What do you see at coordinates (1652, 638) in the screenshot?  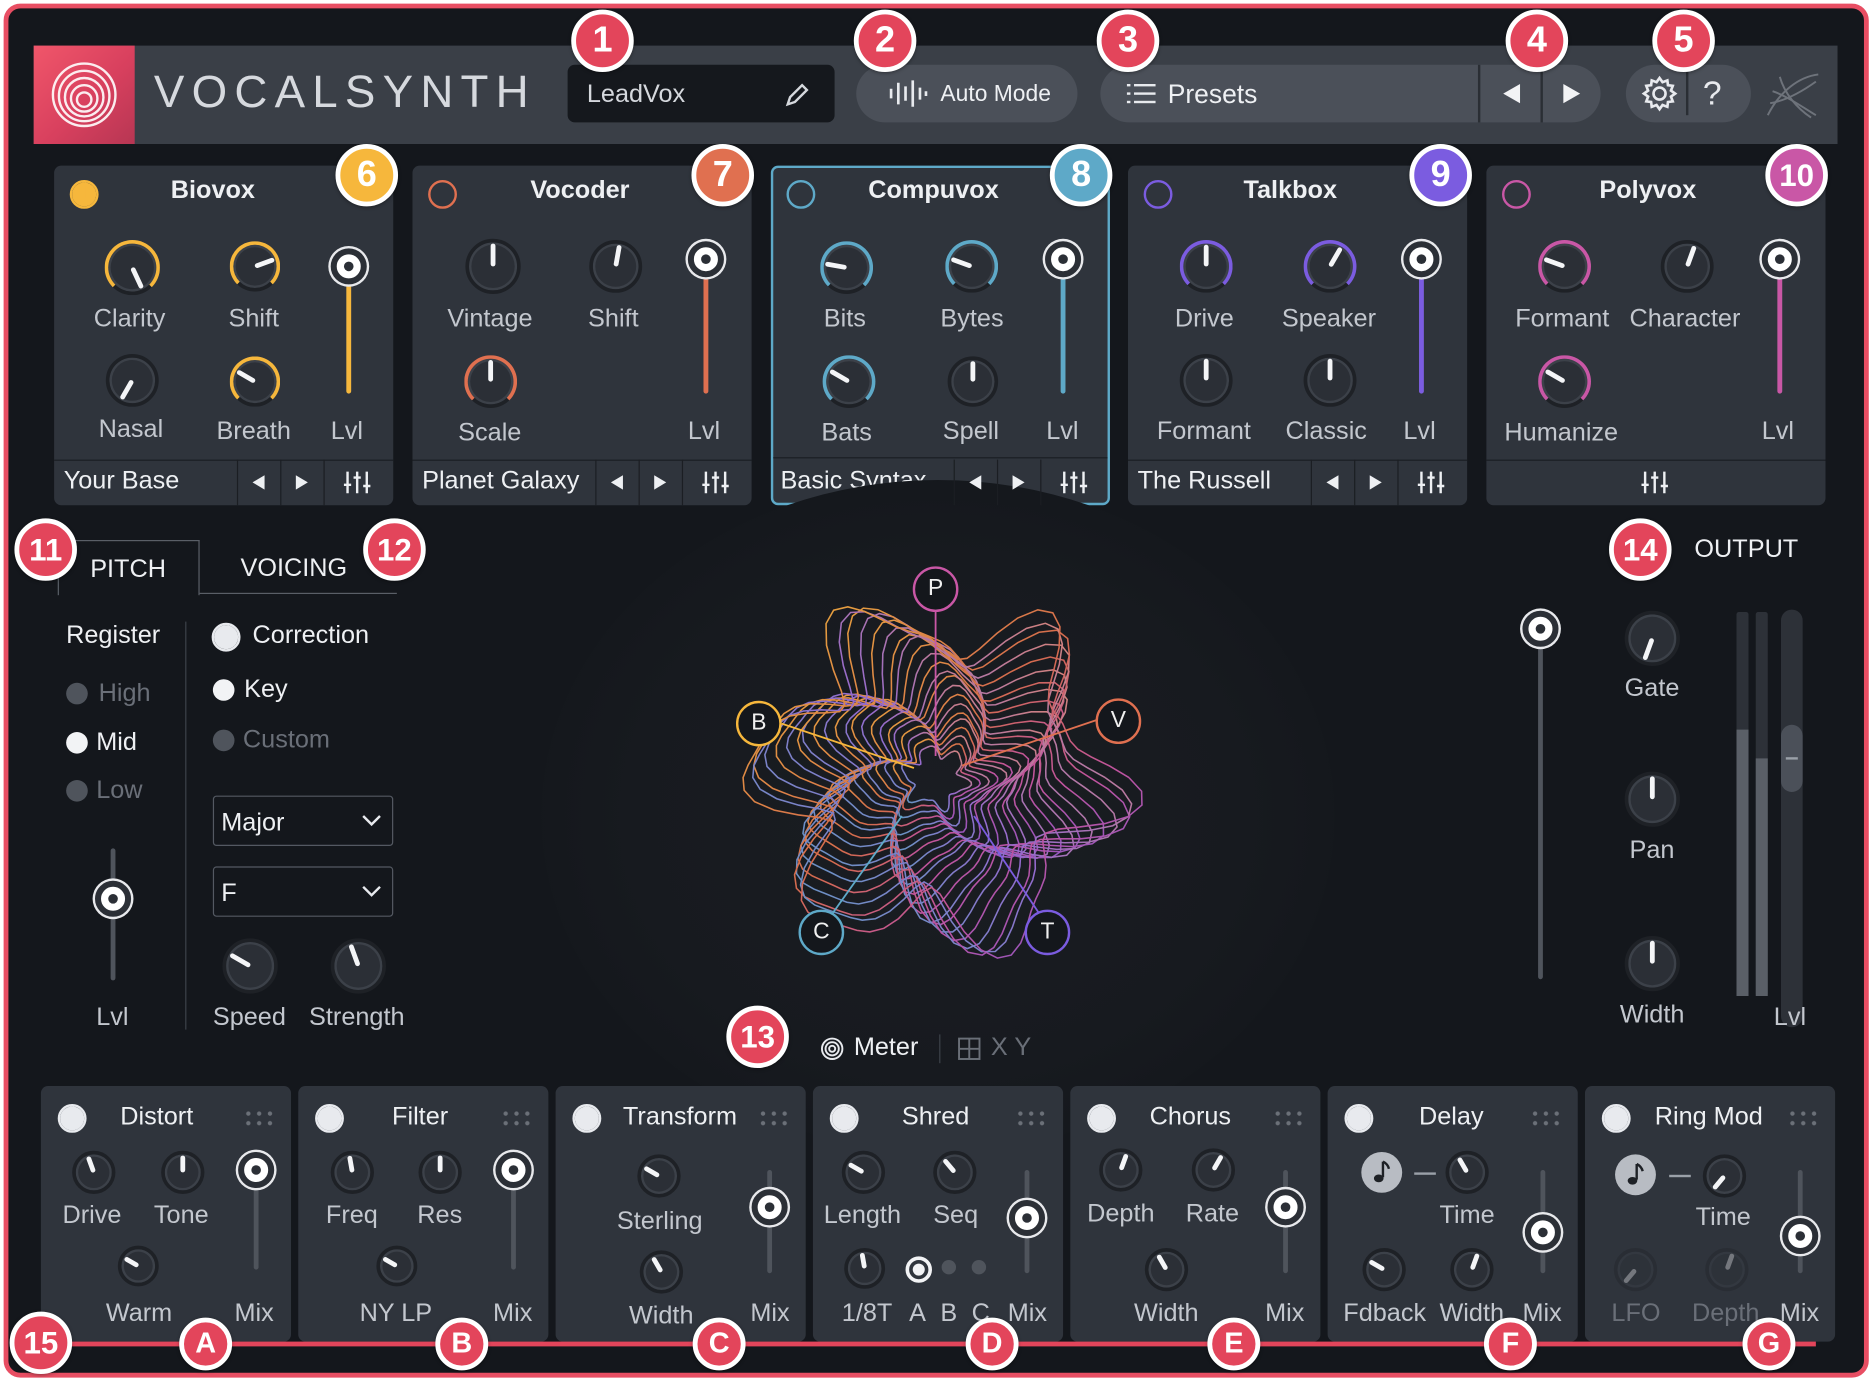 I see `gate-knob` at bounding box center [1652, 638].